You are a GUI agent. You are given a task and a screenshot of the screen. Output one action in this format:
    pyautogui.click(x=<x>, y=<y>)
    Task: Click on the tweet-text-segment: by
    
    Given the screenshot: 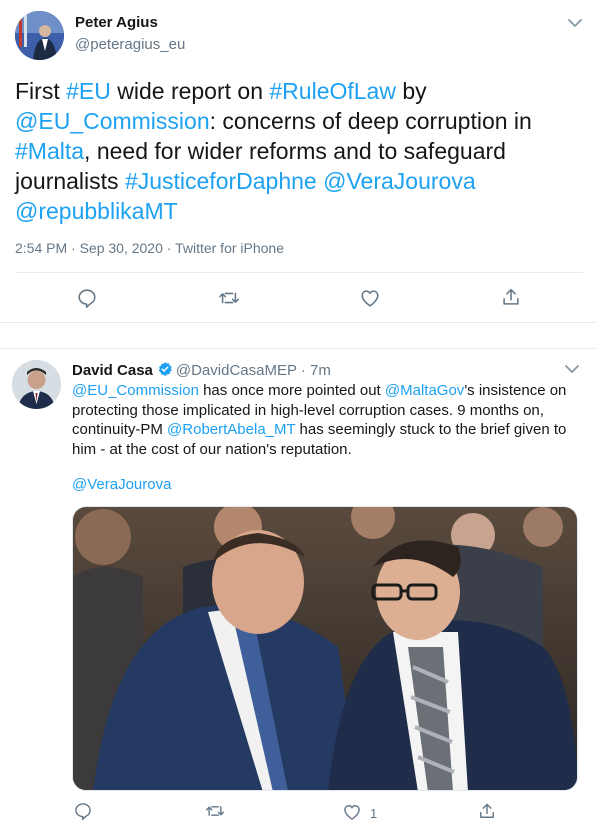 What is the action you would take?
    pyautogui.click(x=411, y=91)
    